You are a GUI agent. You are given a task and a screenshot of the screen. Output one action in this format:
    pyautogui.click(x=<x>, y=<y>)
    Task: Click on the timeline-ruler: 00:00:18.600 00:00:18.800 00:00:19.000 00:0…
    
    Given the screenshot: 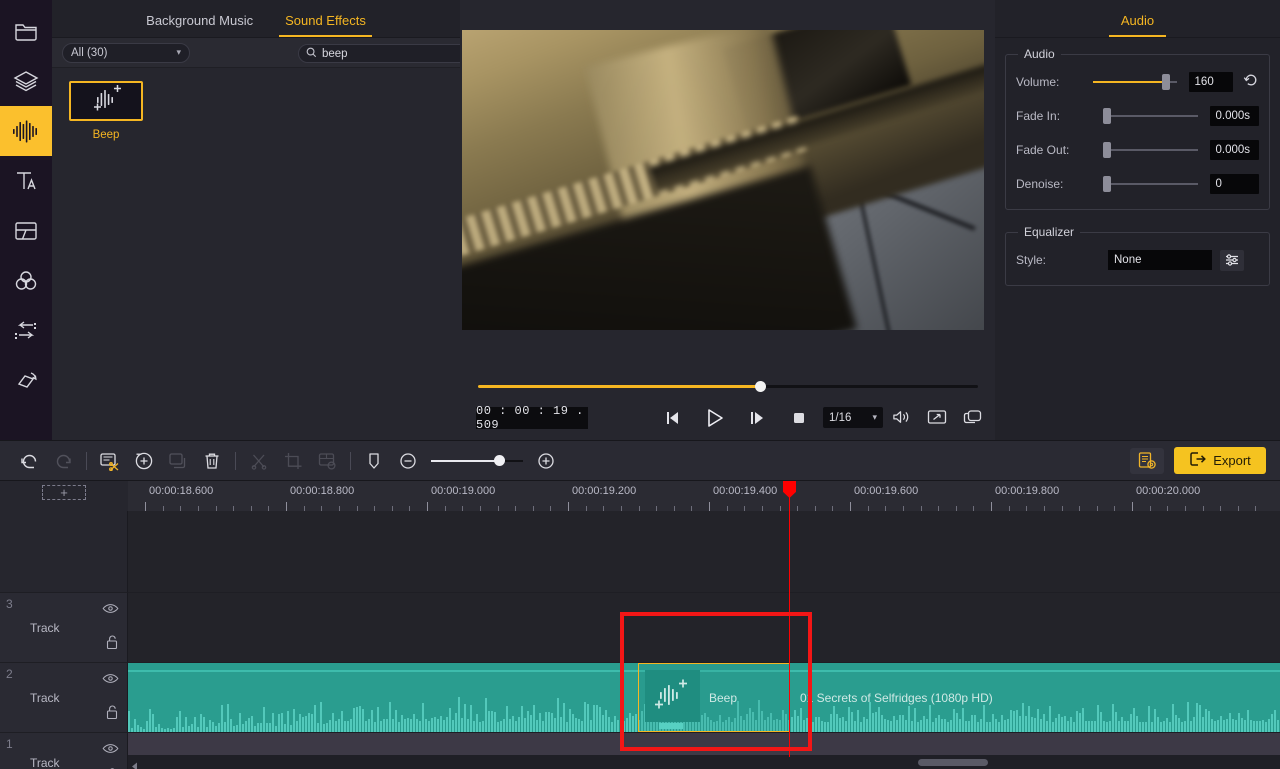 What is the action you would take?
    pyautogui.click(x=704, y=496)
    